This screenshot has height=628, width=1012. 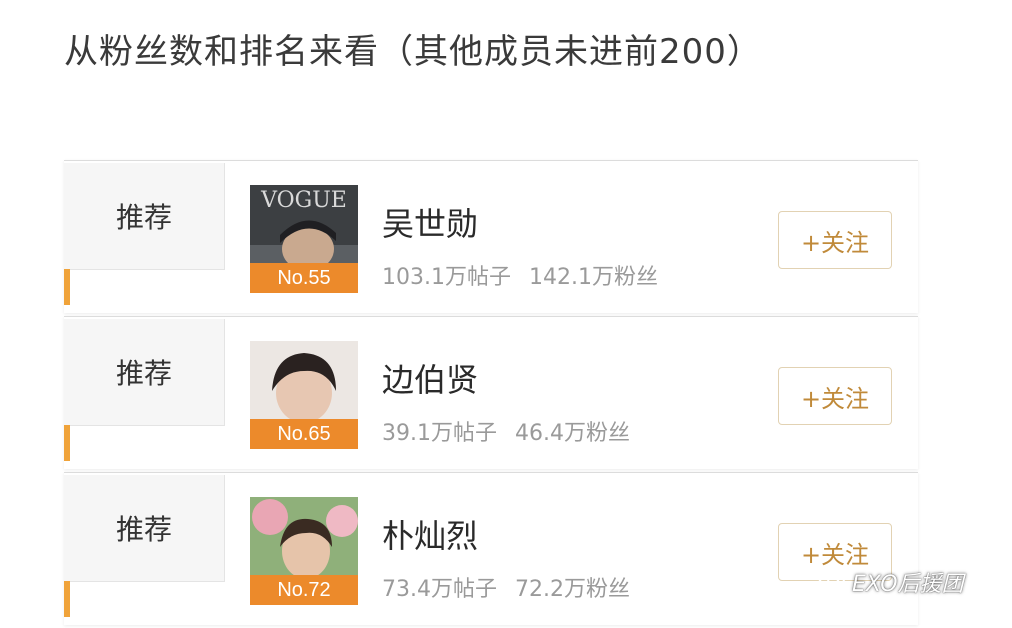 I want to click on rank-badge: No.55, so click(x=304, y=278).